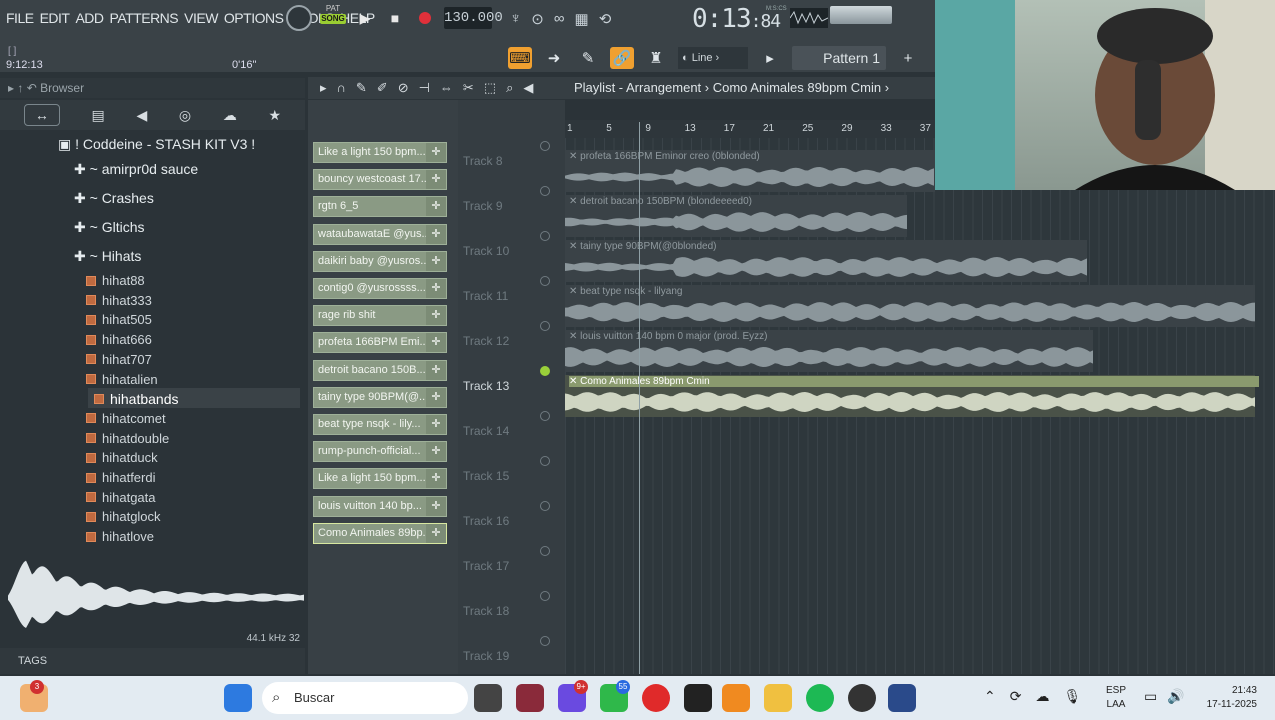 Image resolution: width=1275 pixels, height=720 pixels. What do you see at coordinates (424, 88) in the screenshot?
I see `mute-icon: ⊣` at bounding box center [424, 88].